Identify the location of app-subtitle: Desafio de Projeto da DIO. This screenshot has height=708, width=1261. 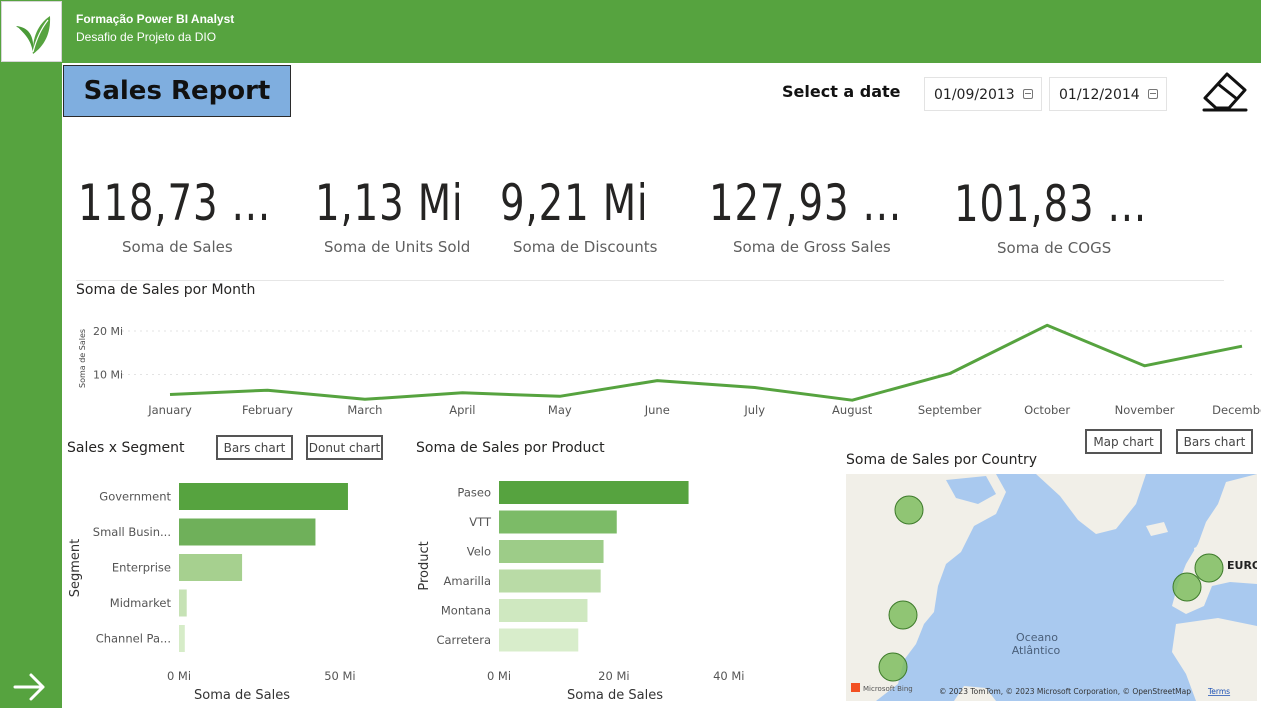
(146, 37).